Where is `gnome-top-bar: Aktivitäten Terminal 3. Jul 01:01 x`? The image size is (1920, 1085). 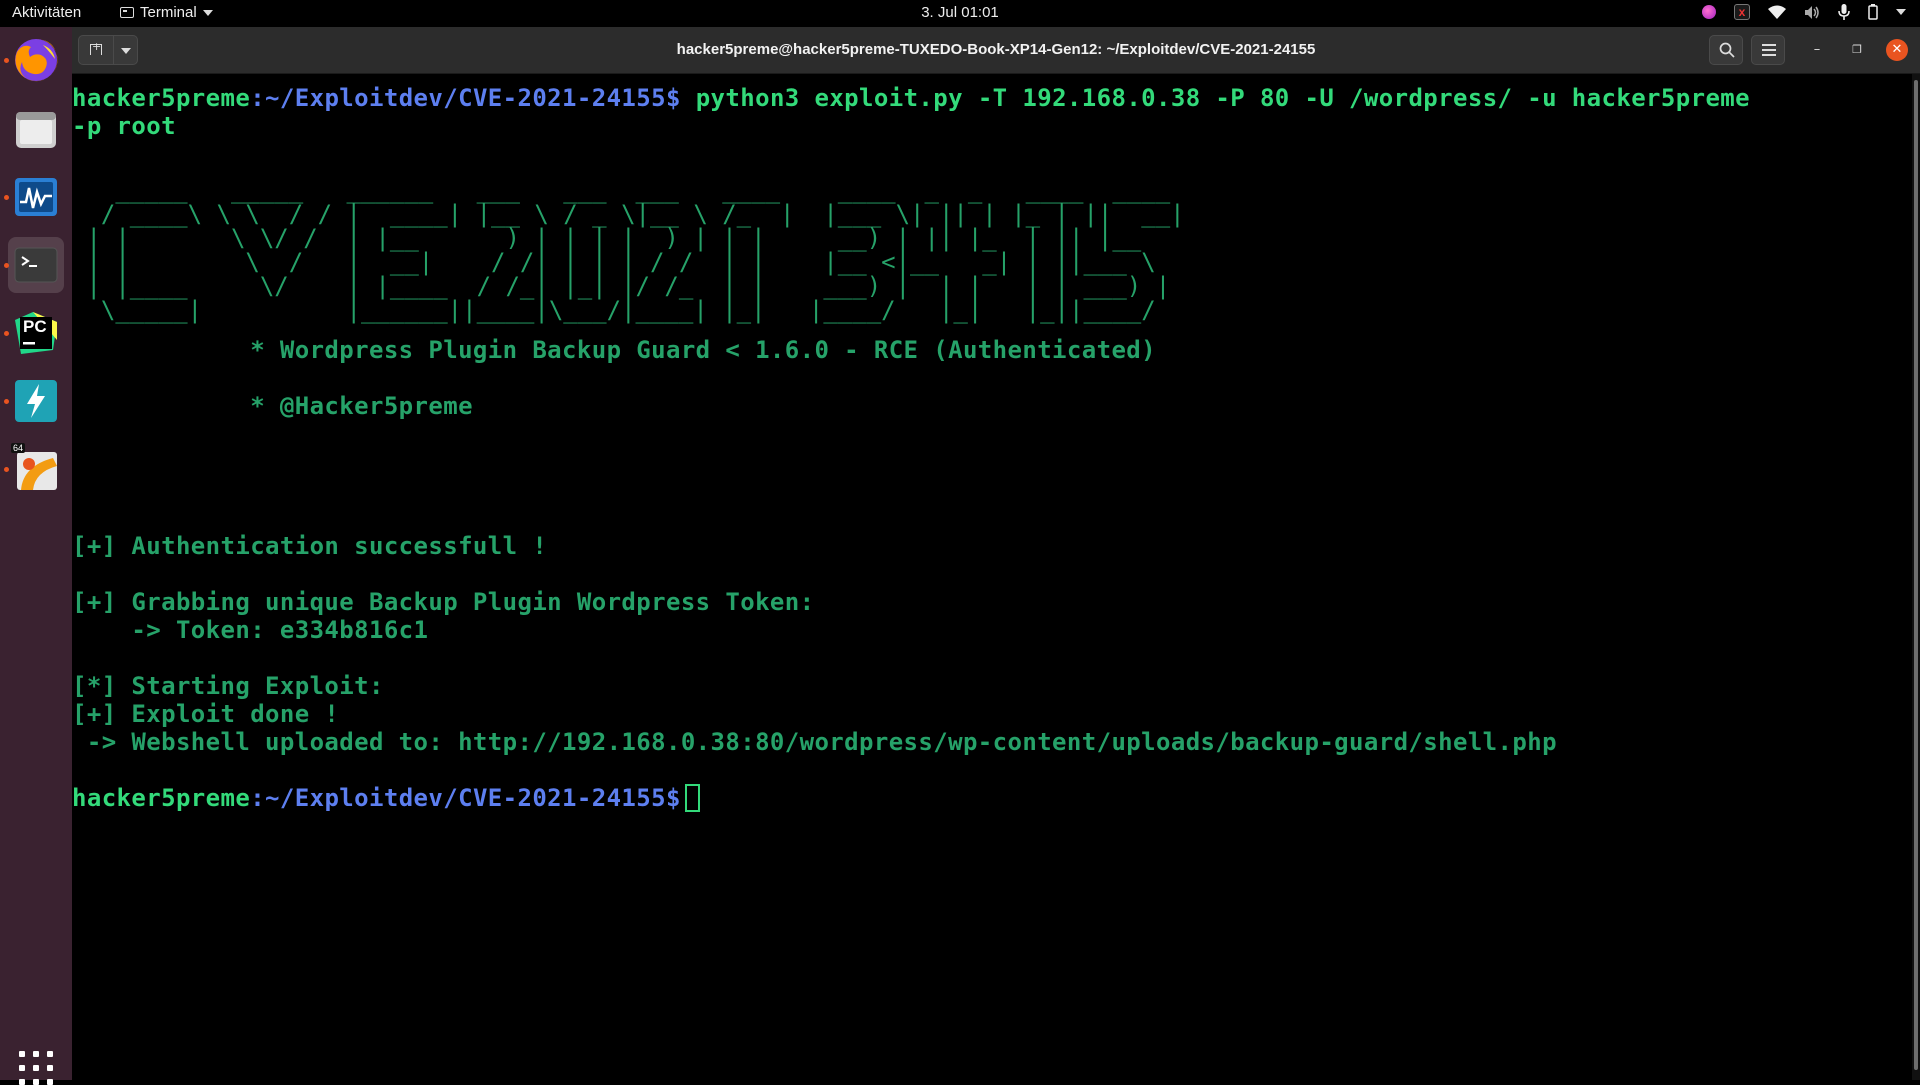 gnome-top-bar: Aktivitäten Terminal 3. Jul 01:01 x is located at coordinates (960, 13).